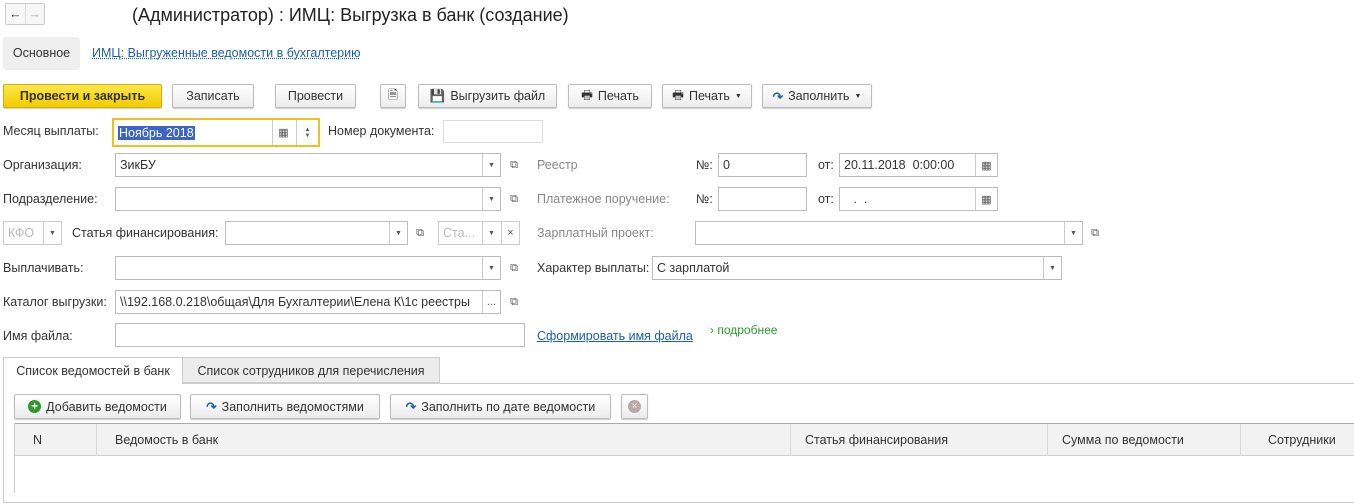 The width and height of the screenshot is (1354, 503). I want to click on fill-menu-button: ↷ Заполнить ▼, so click(817, 96).